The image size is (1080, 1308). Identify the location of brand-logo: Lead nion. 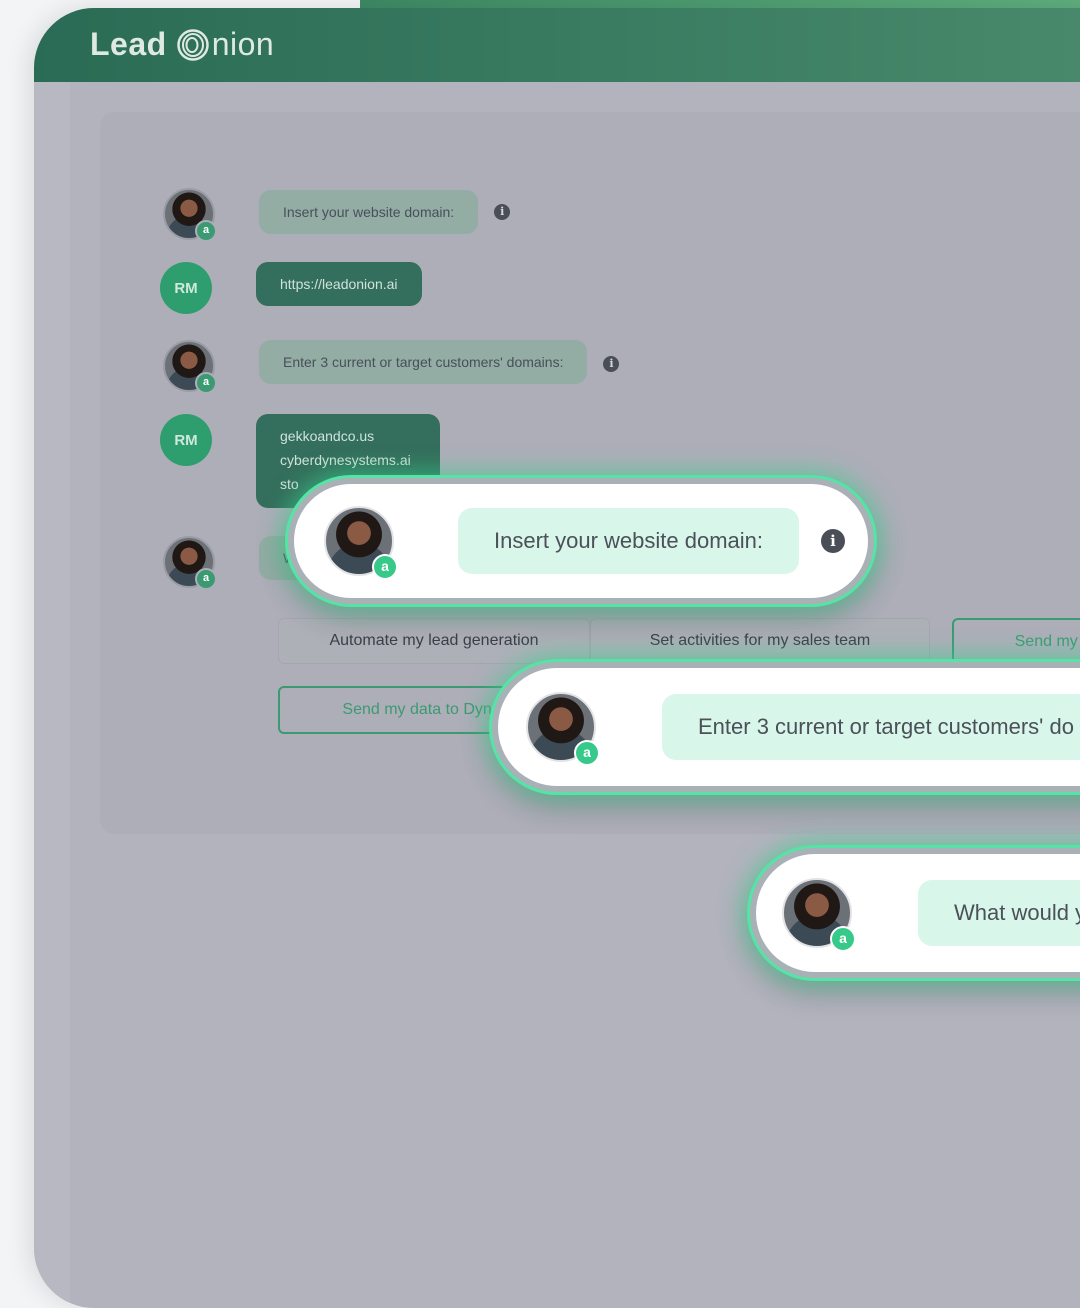
(182, 44).